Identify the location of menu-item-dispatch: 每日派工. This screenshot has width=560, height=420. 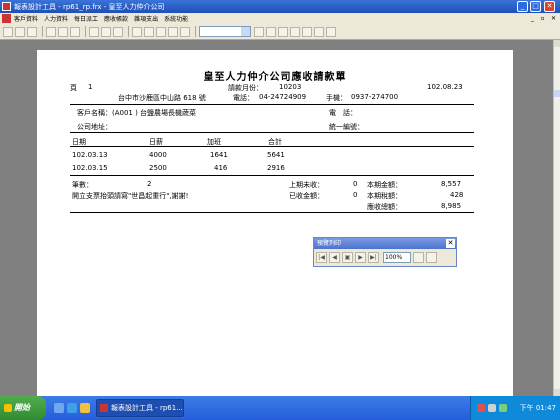
(86, 18).